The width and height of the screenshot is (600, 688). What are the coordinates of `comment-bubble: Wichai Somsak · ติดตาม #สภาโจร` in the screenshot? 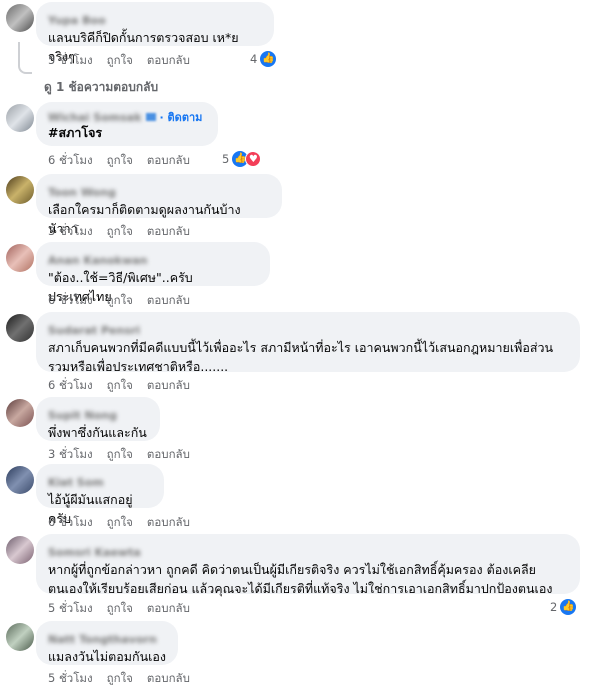 It's located at (127, 124).